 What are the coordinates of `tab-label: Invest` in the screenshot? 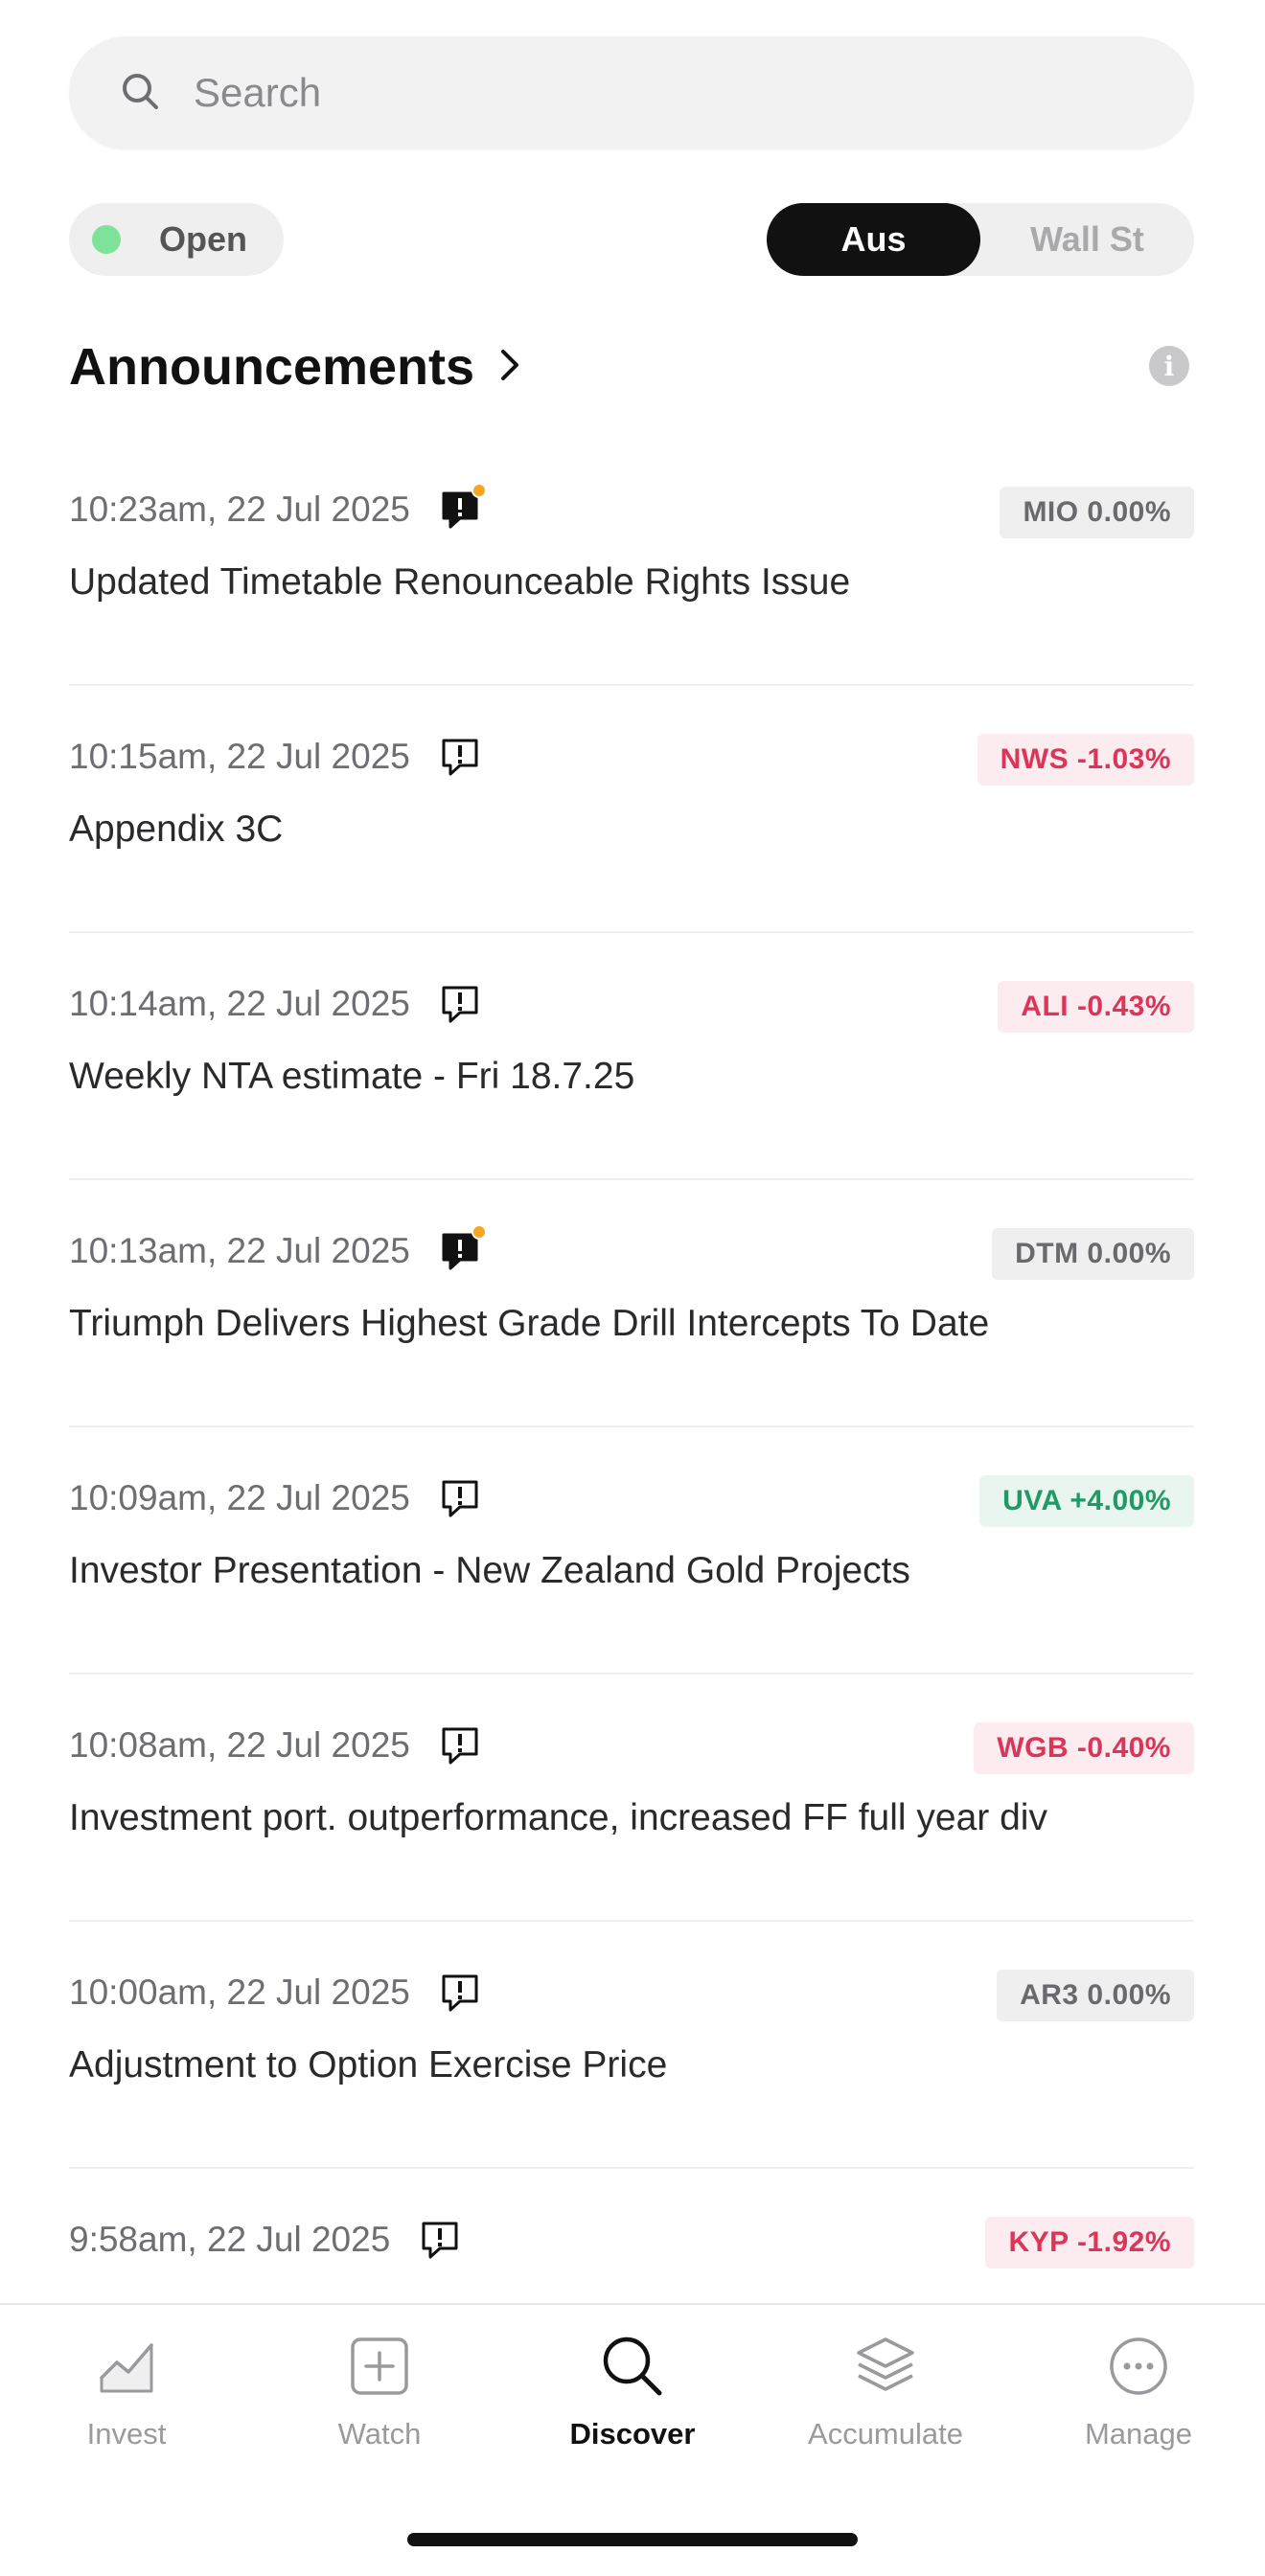 It's located at (126, 2434).